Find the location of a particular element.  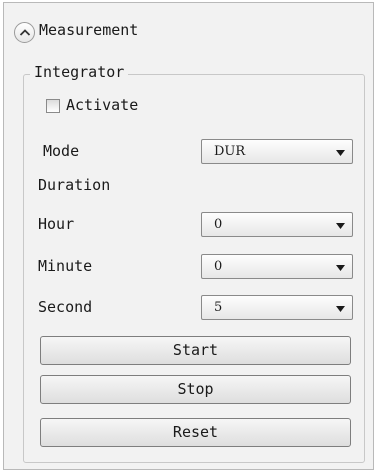

stop-button: Stop is located at coordinates (195, 389).